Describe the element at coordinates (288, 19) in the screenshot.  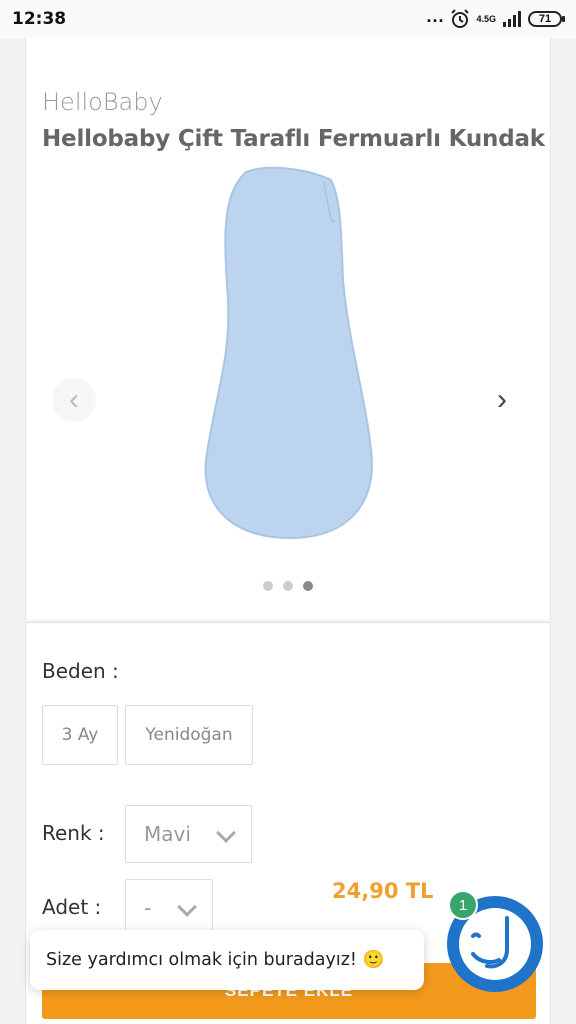
I see `status-bar: 12:38 ... 4.5G 71` at that location.